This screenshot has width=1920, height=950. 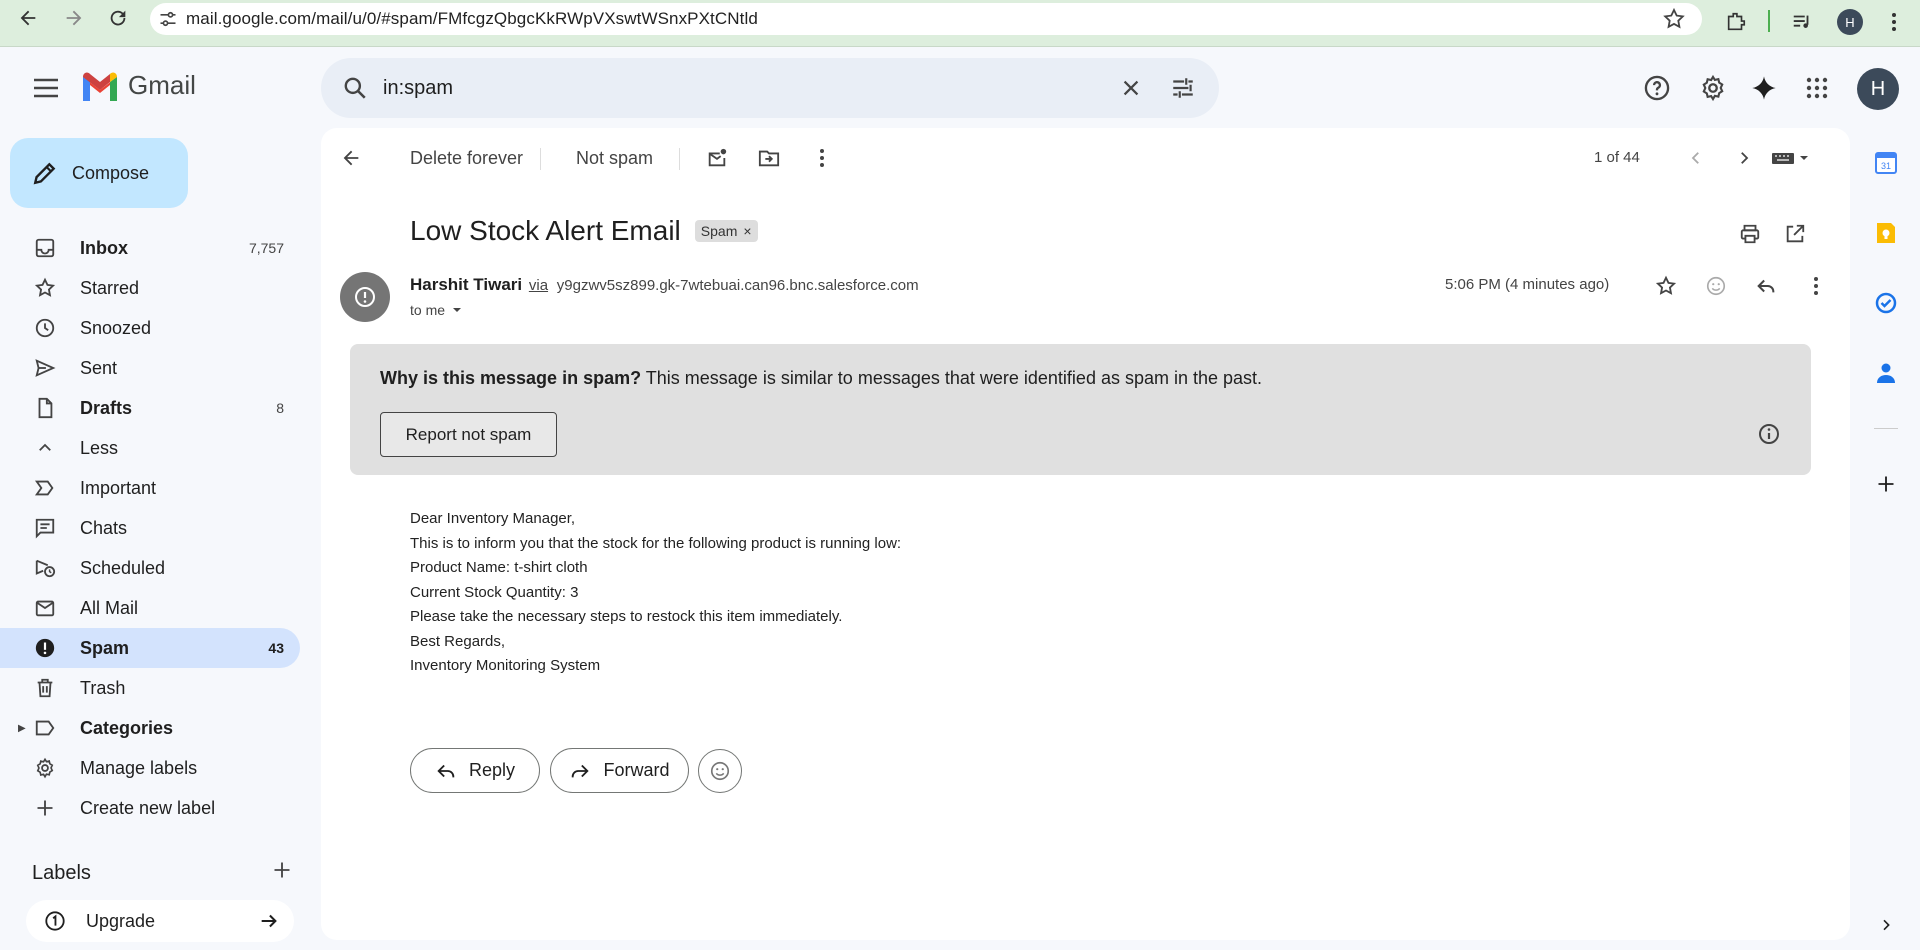 I want to click on sidebar-item-scheduled: Scheduled, so click(x=150, y=568).